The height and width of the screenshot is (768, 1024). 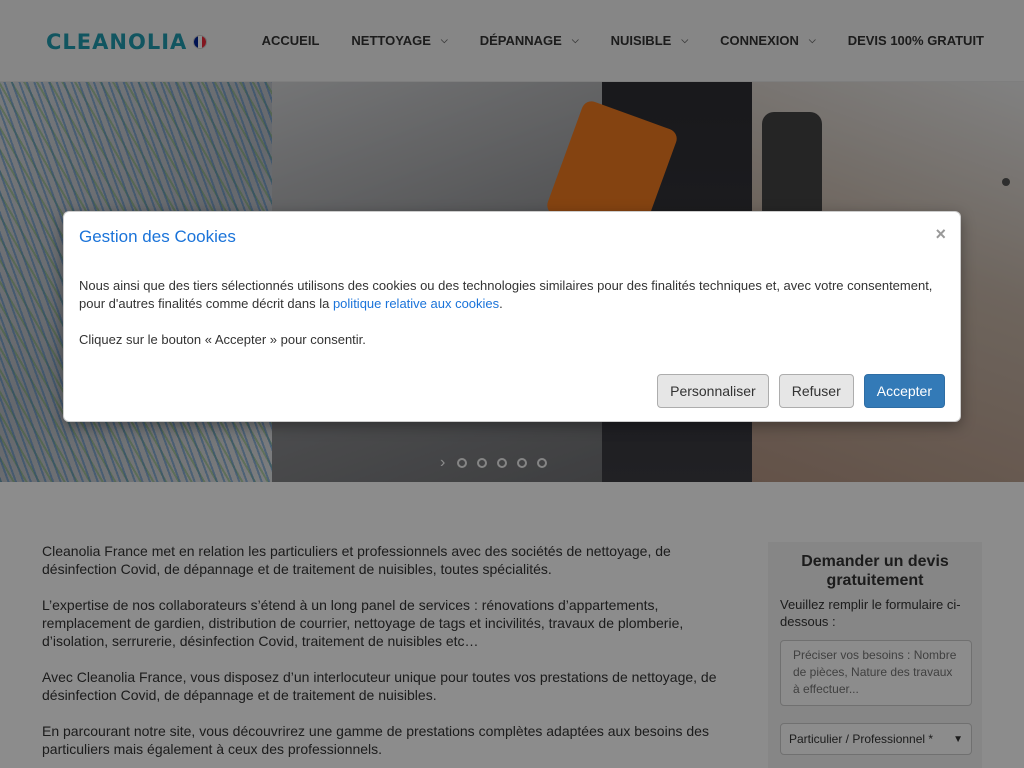 What do you see at coordinates (940, 234) in the screenshot?
I see `close-icon: ×` at bounding box center [940, 234].